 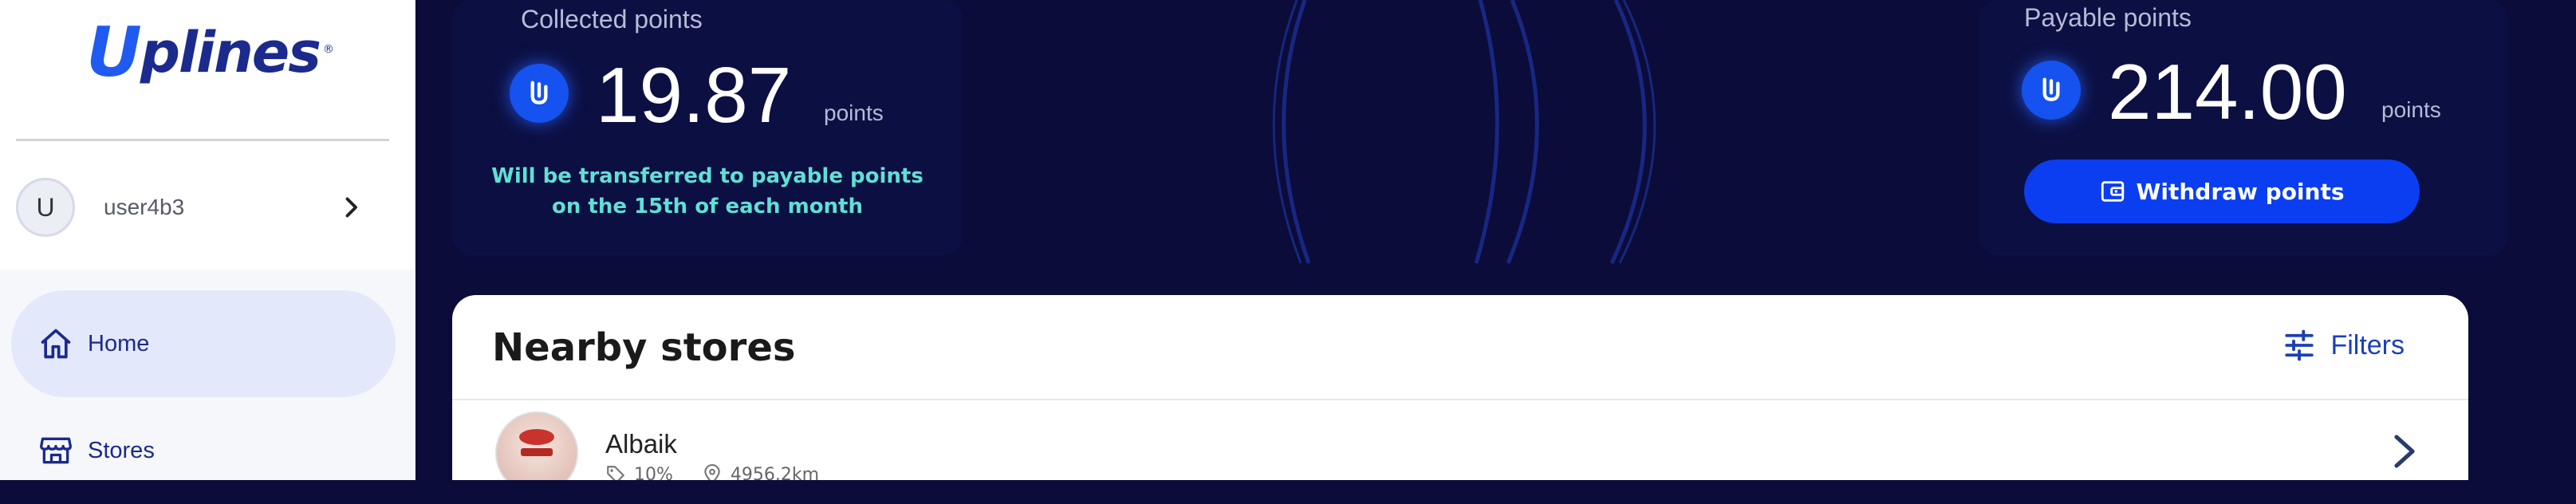 What do you see at coordinates (2108, 17) in the screenshot?
I see `payable-points-title: Payable points` at bounding box center [2108, 17].